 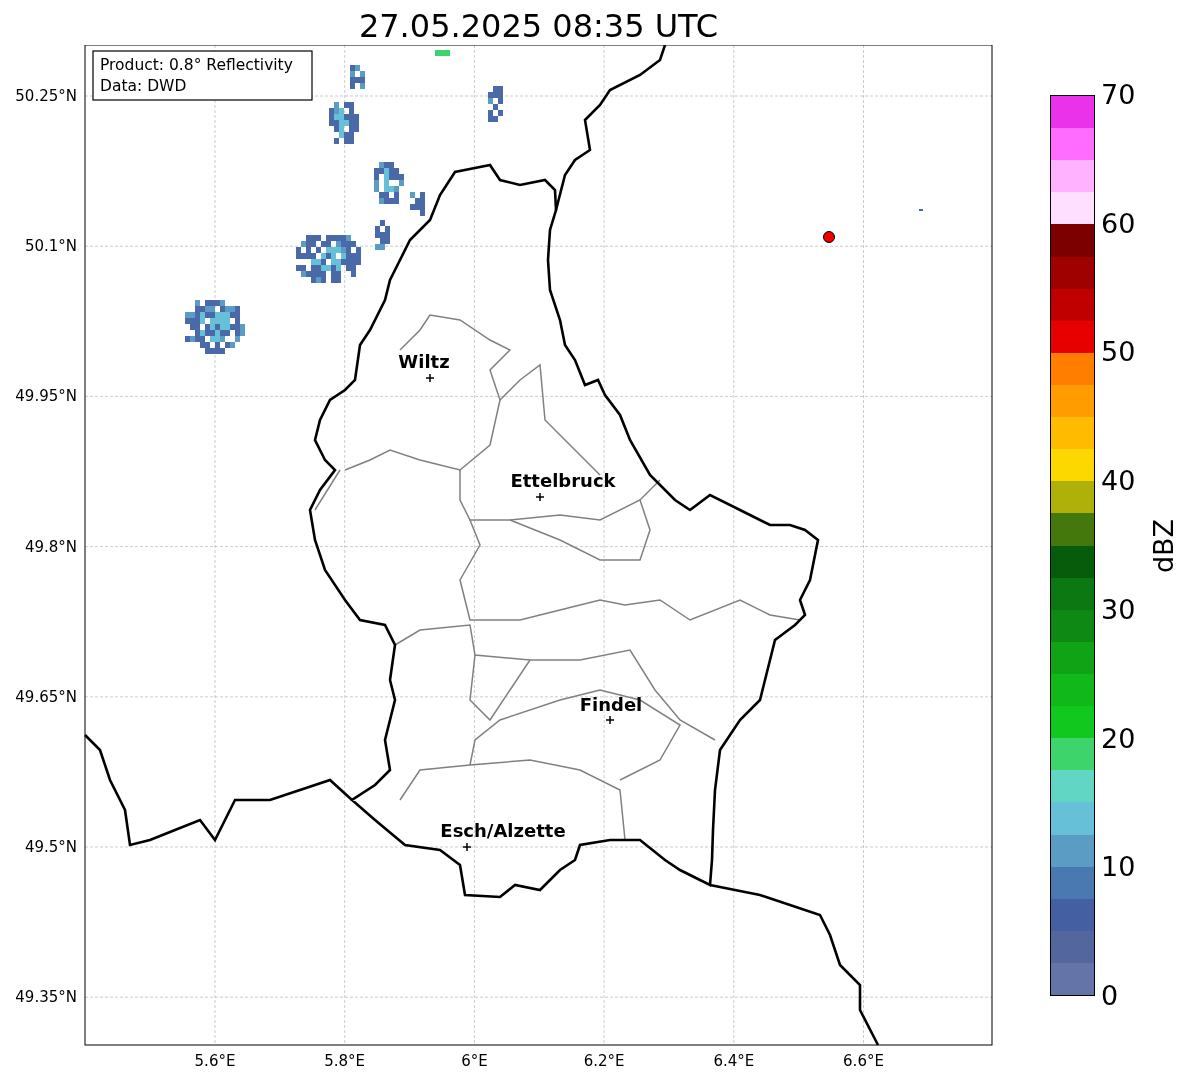 What do you see at coordinates (1118, 95) in the screenshot?
I see `colorbar-tick-label: 70` at bounding box center [1118, 95].